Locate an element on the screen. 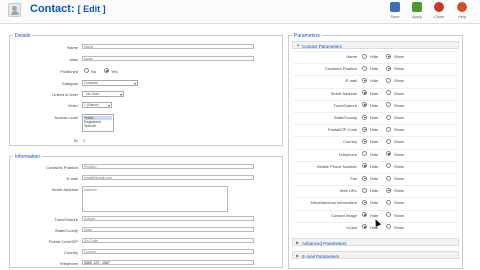  param-label: Country is located at coordinates (349, 142).